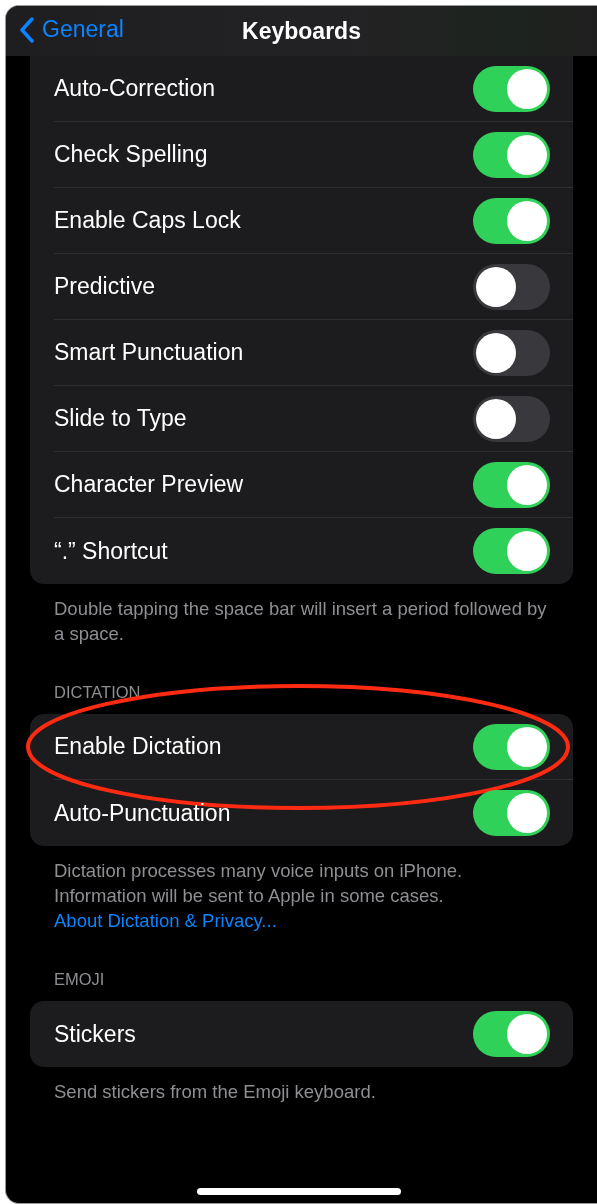 The width and height of the screenshot is (597, 1204). What do you see at coordinates (301, 31) in the screenshot?
I see `page-title: Keyboards` at bounding box center [301, 31].